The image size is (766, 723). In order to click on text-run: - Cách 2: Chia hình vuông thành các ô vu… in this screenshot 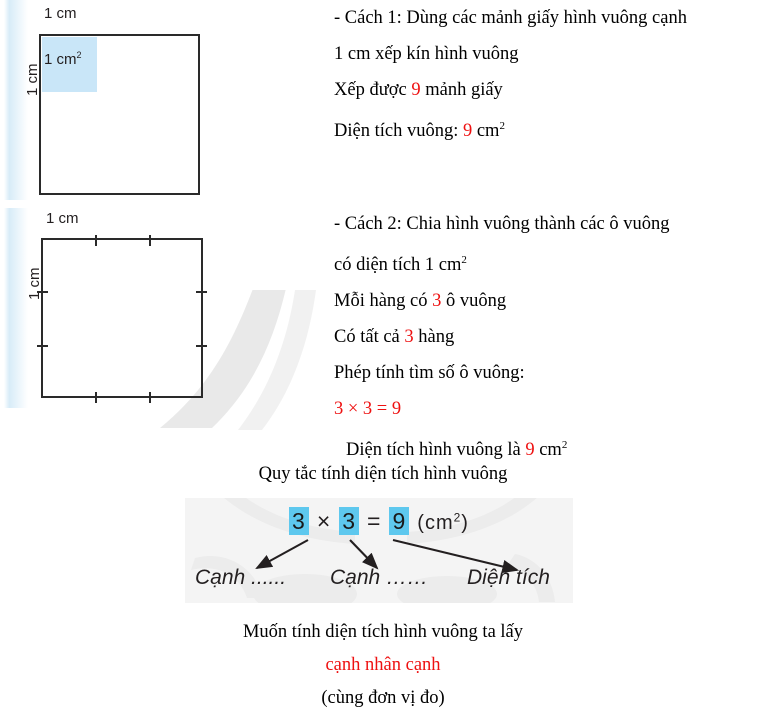, I will do `click(502, 224)`.